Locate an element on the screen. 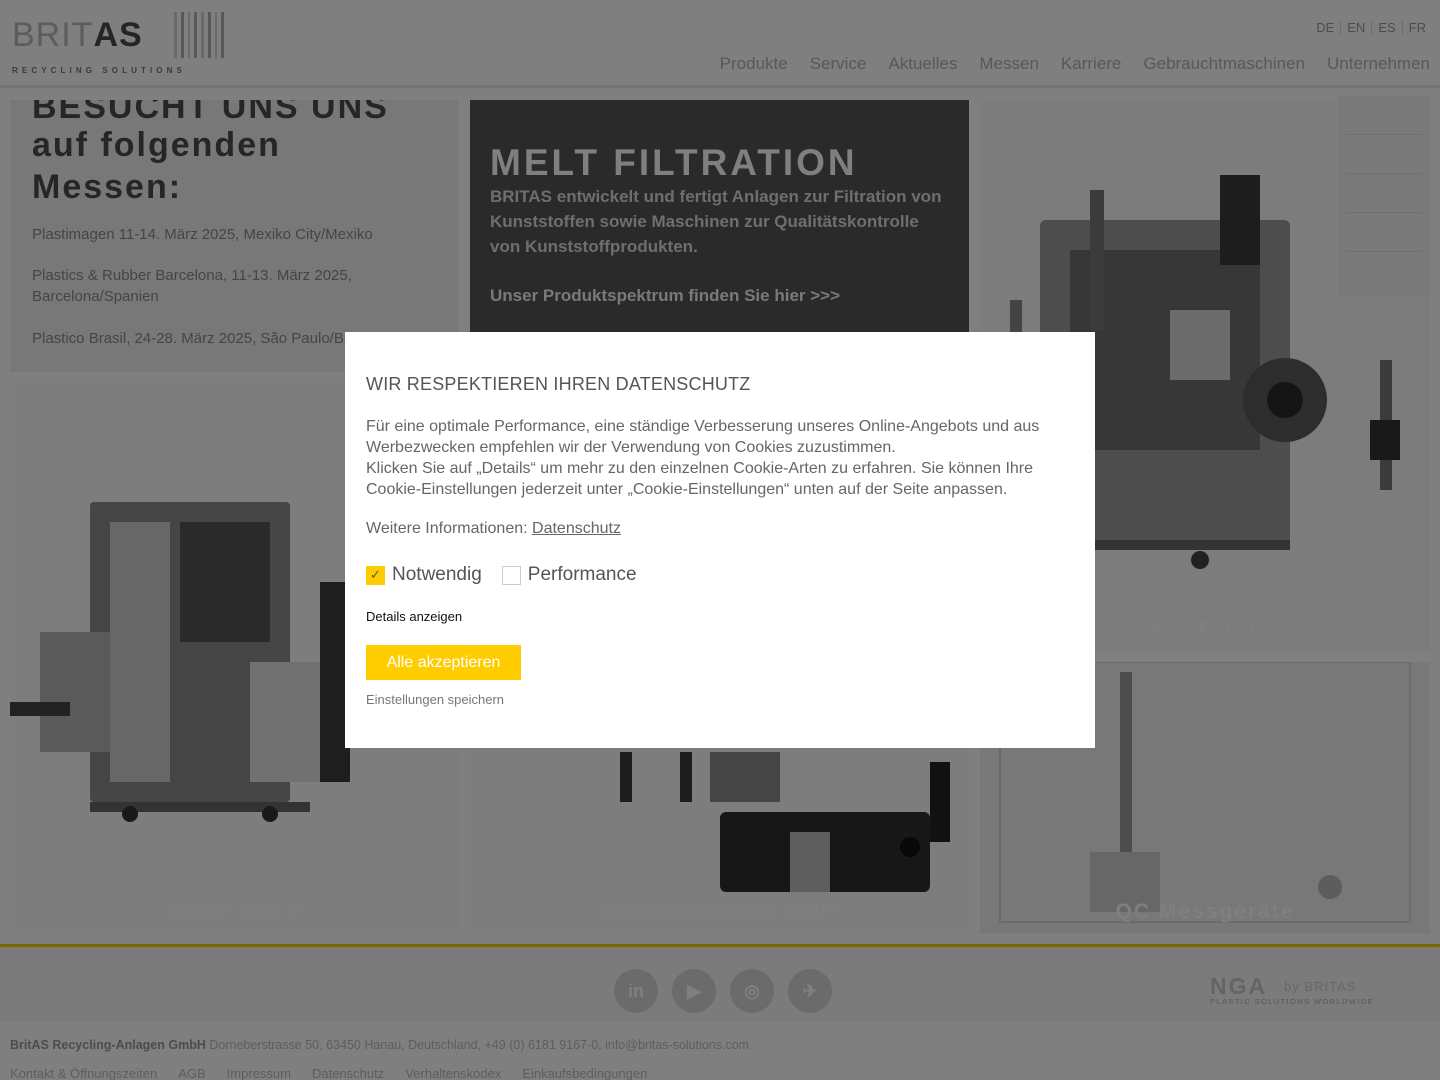 This screenshot has height=1080, width=1440. checkbox-notwendig: ✓ is located at coordinates (375, 575).